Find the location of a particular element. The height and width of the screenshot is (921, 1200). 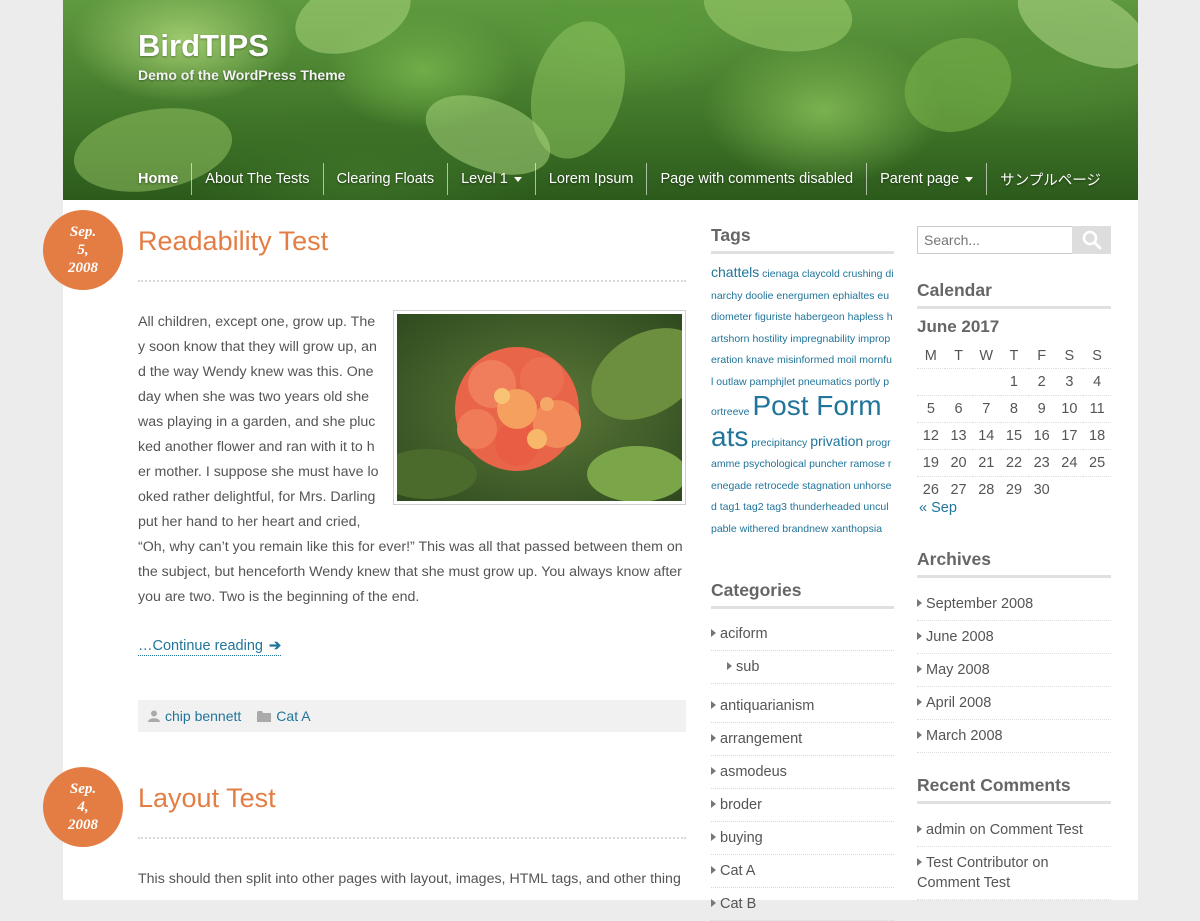

calendar-week-row: 5 6 7 8 9 10 11 is located at coordinates (1014, 409).